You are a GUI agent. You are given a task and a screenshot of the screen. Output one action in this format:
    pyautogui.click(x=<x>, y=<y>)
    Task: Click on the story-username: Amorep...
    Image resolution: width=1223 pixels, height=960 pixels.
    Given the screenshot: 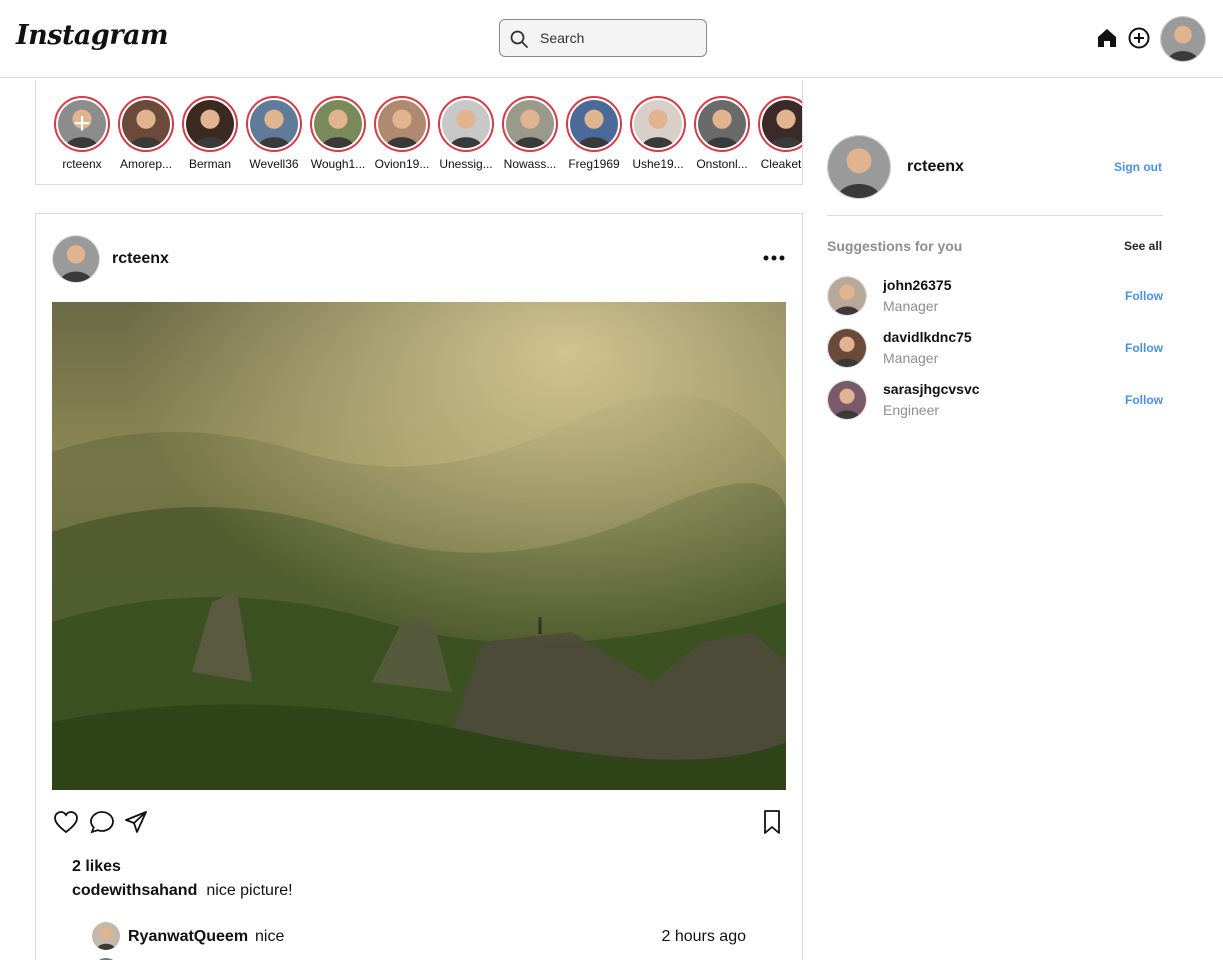 What is the action you would take?
    pyautogui.click(x=146, y=164)
    